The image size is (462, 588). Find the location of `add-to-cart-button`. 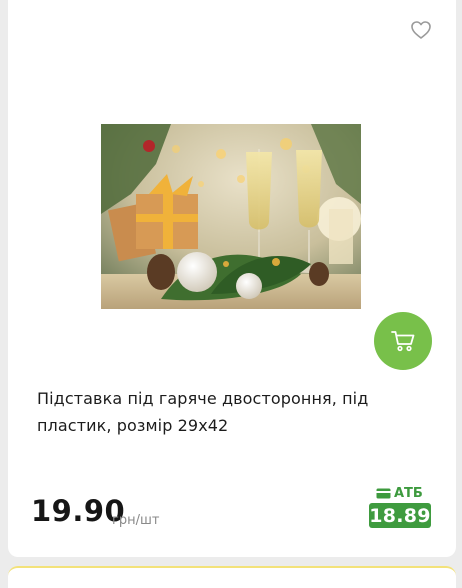

add-to-cart-button is located at coordinates (403, 341).